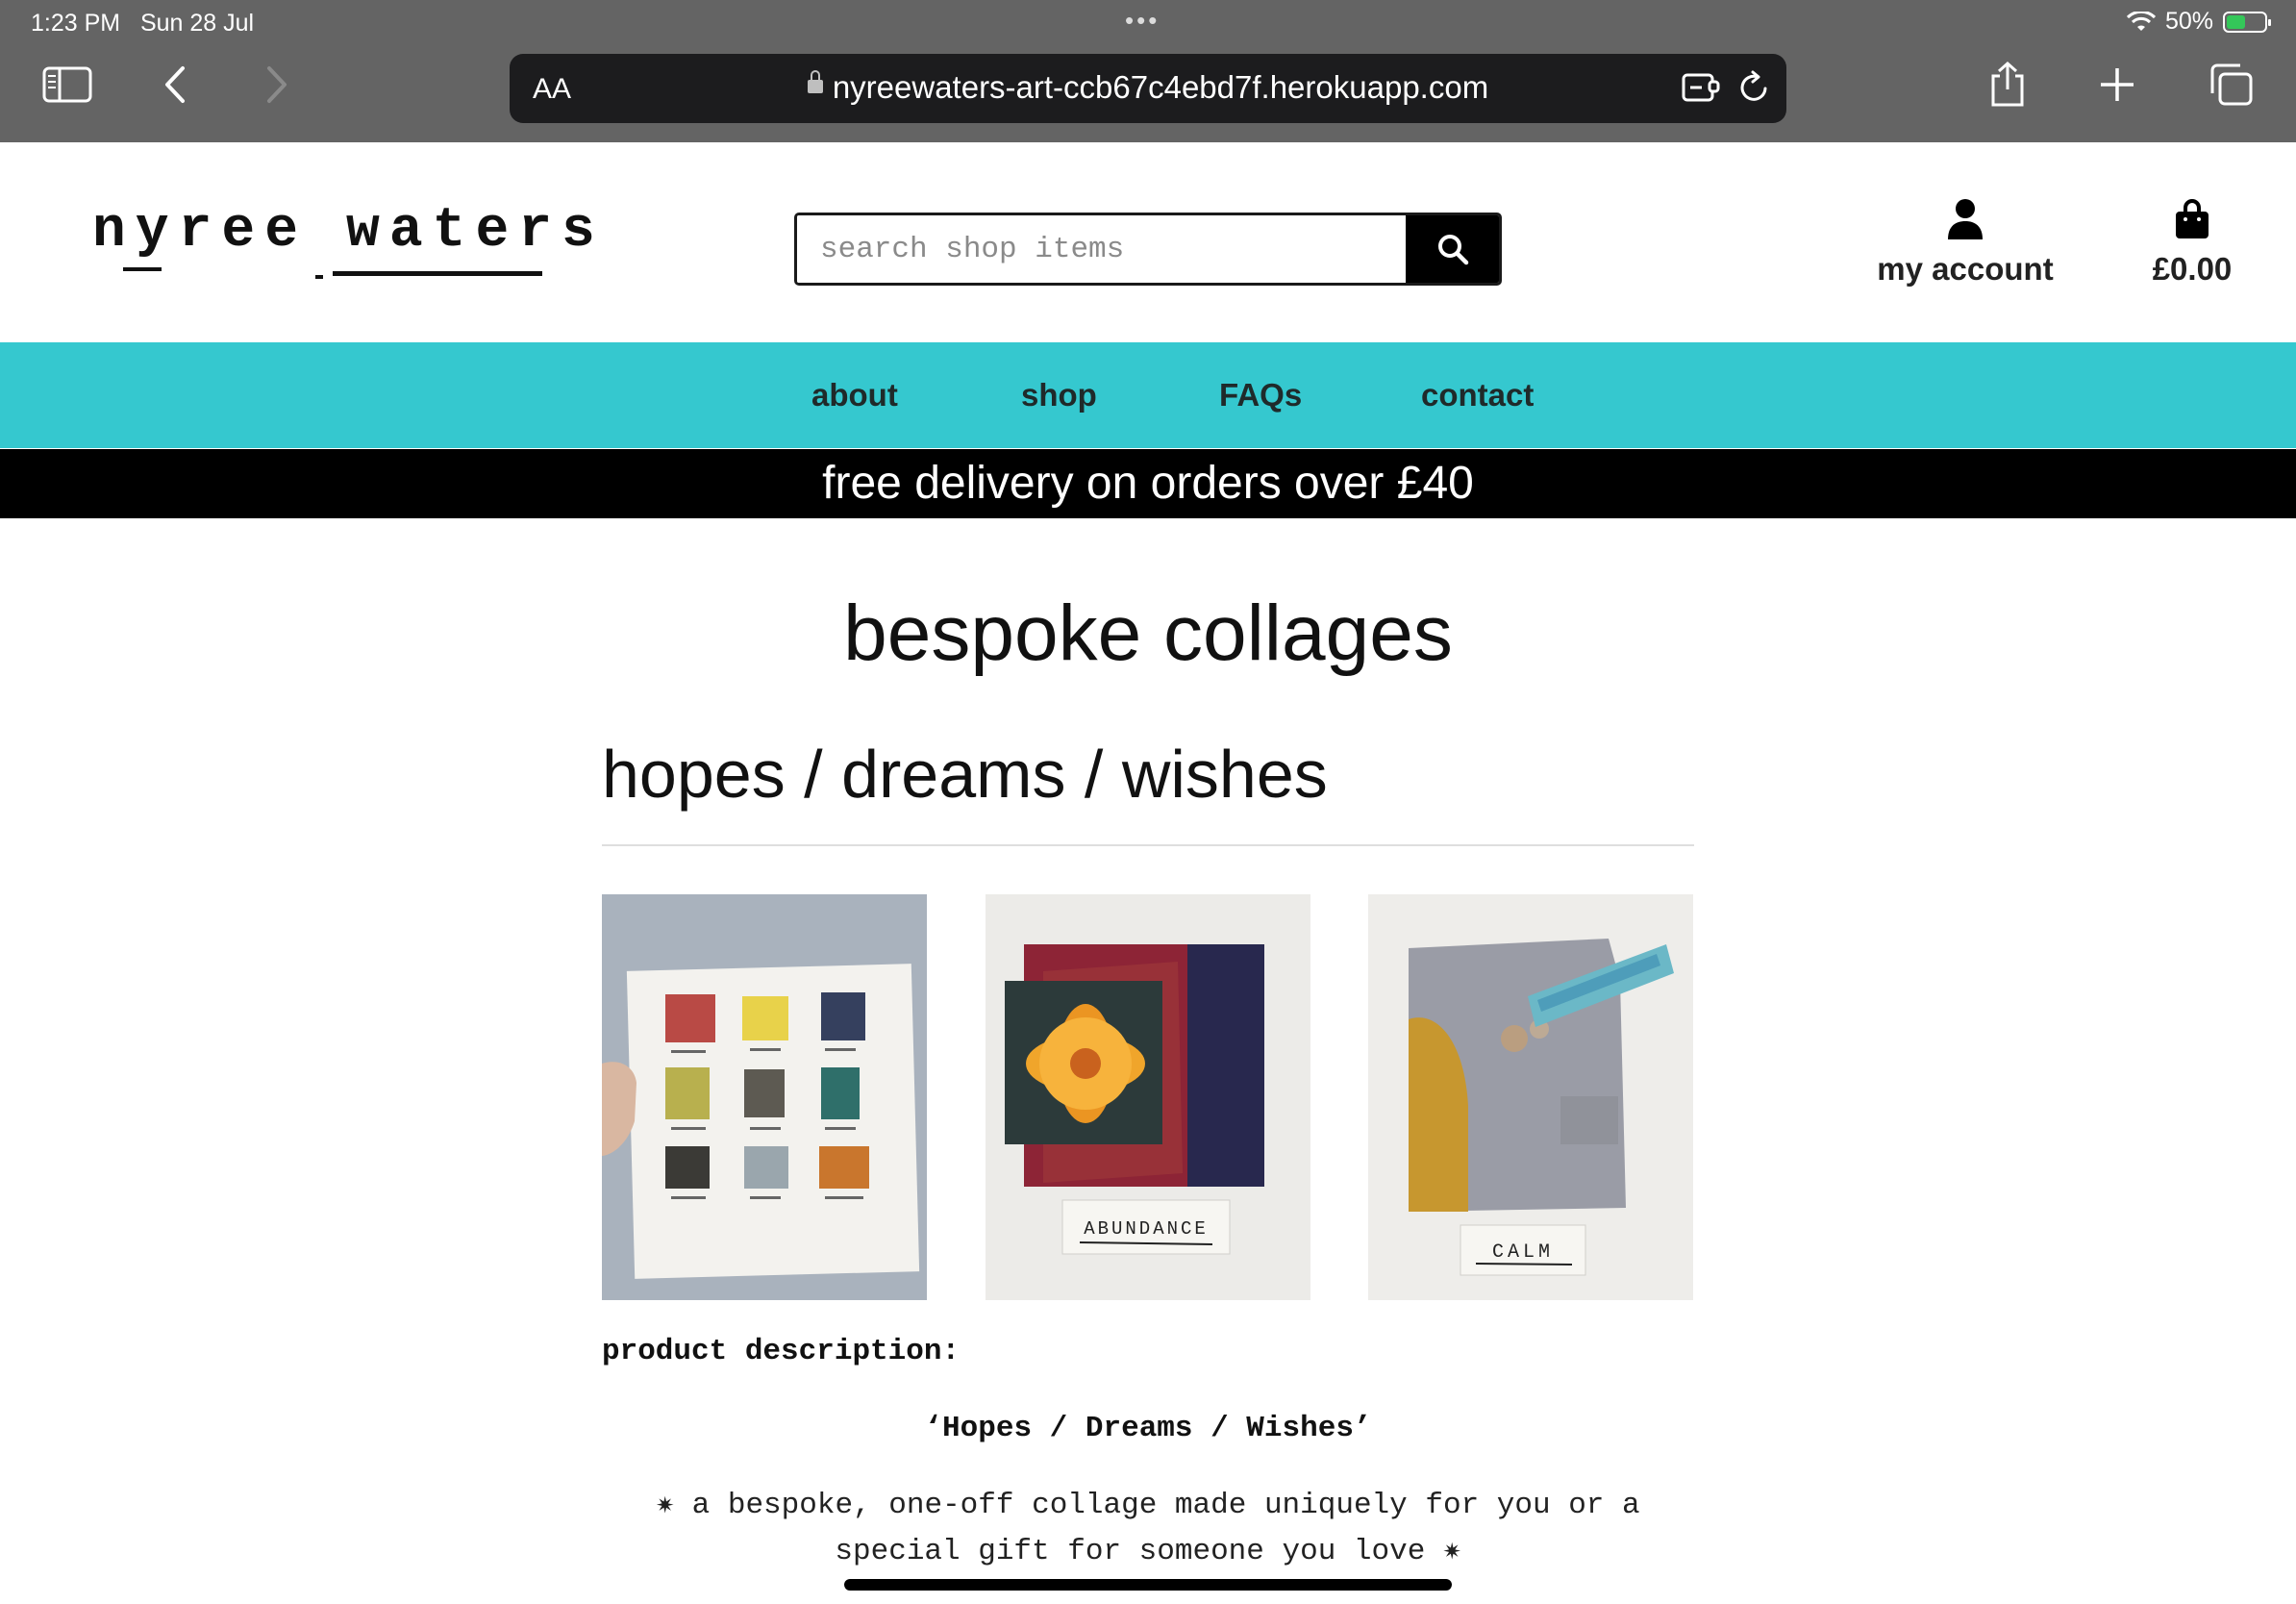 The height and width of the screenshot is (1604, 2296). I want to click on extensions-icon, so click(1701, 89).